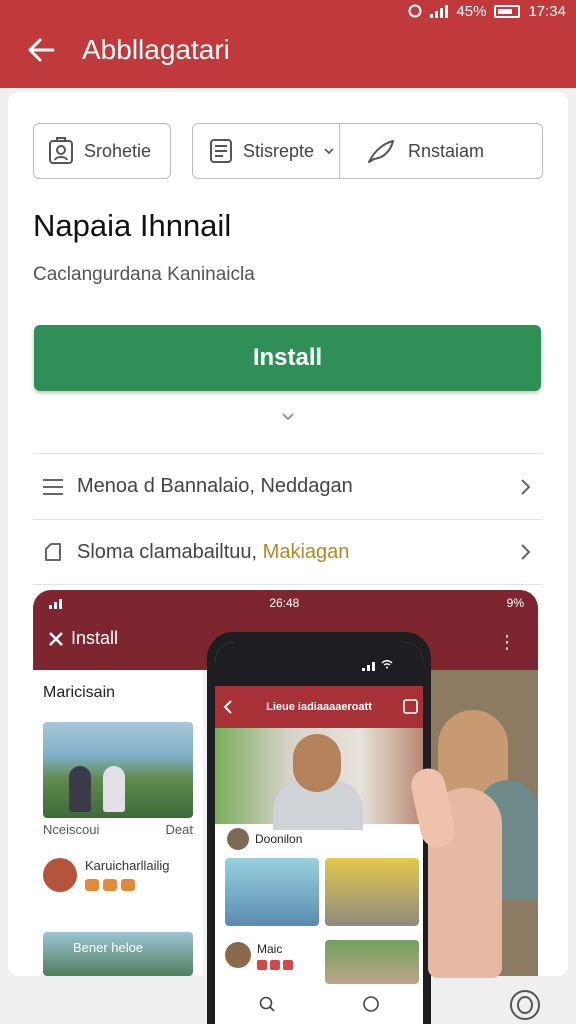 This screenshot has height=1024, width=576. Describe the element at coordinates (267, 1004) in the screenshot. I see `search-icon` at that location.